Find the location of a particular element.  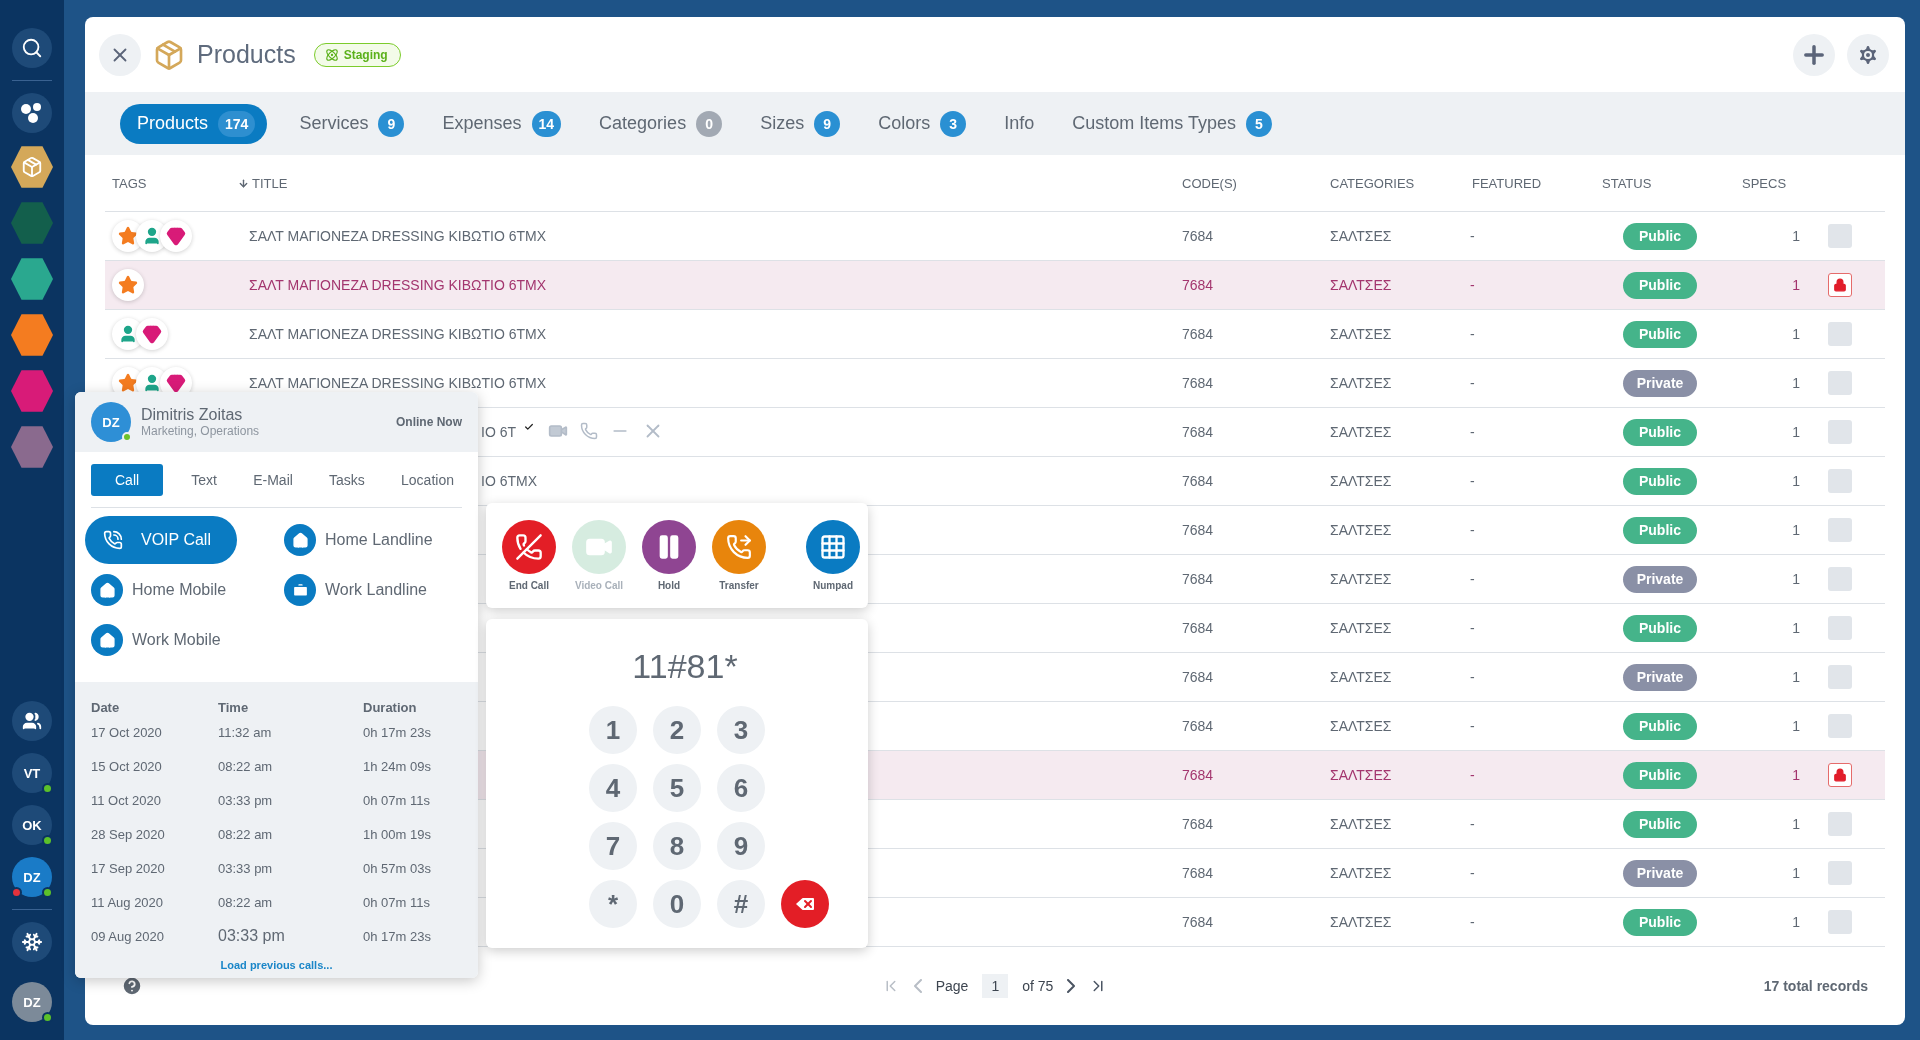

dialed-number: 11#81* is located at coordinates (685, 666).